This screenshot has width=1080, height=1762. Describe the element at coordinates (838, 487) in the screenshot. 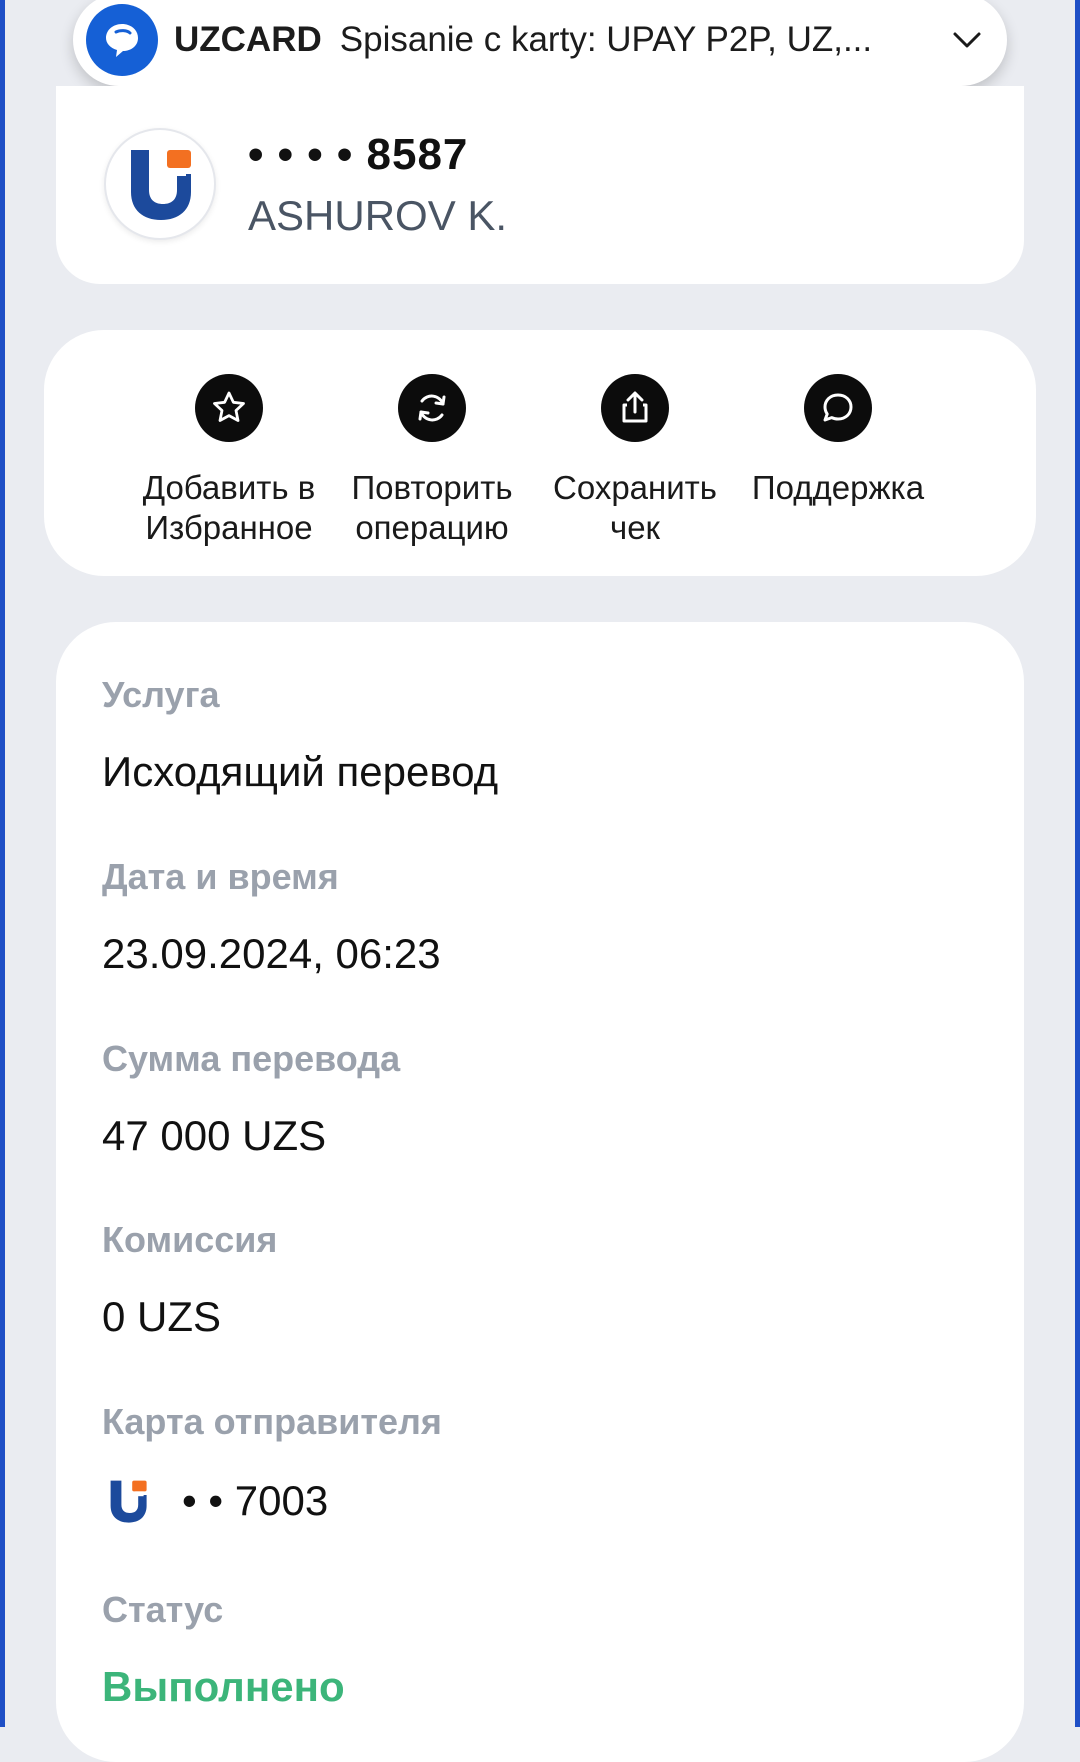

I see `action-label-line1: Поддержка` at that location.